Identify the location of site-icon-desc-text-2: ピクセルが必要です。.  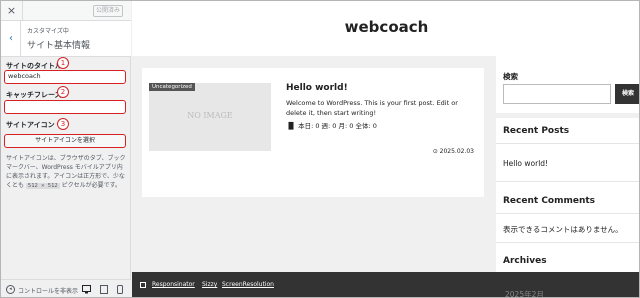
(90, 185).